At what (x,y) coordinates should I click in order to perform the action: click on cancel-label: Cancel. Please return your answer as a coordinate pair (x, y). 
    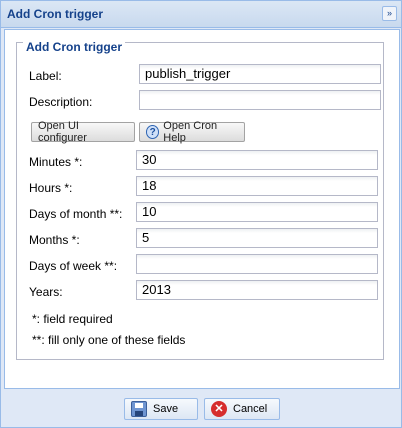
    Looking at the image, I should click on (250, 409).